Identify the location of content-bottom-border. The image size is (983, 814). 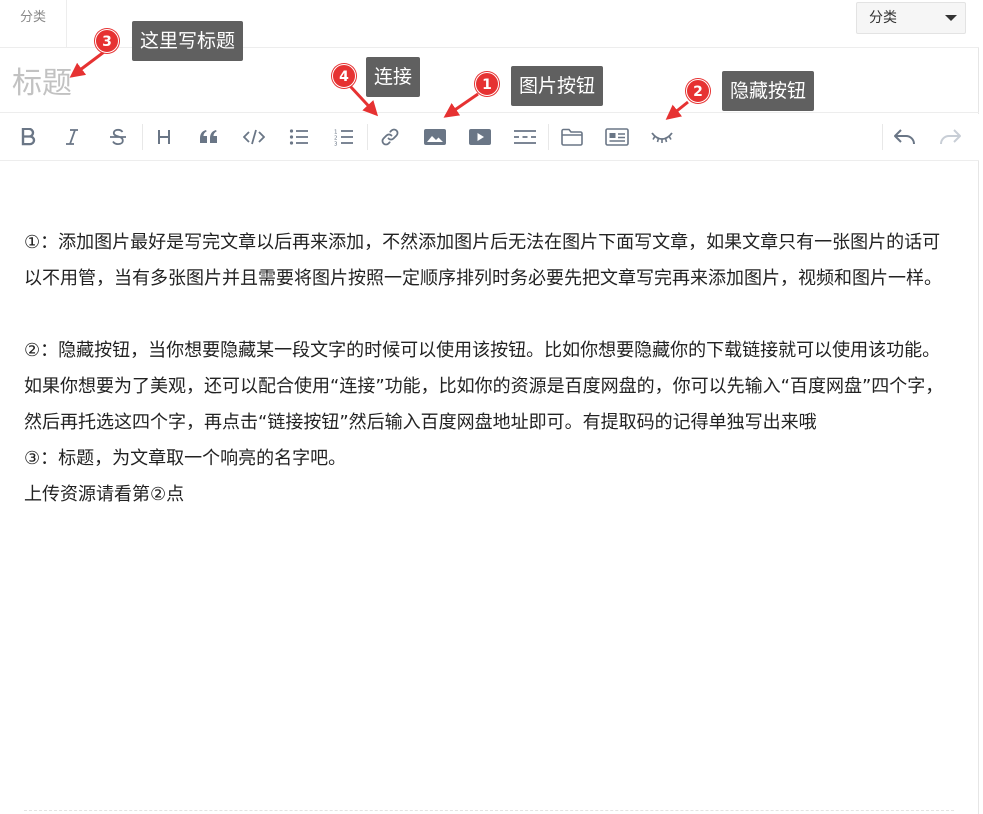
(489, 810).